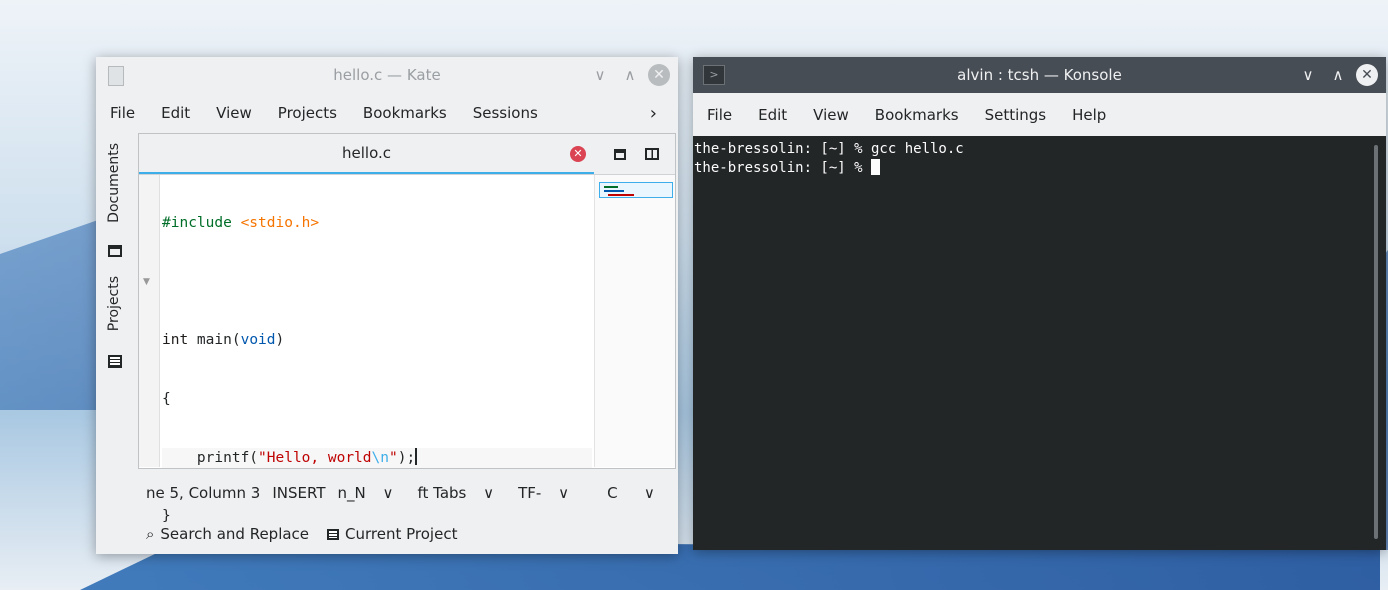 This screenshot has height=590, width=1388. What do you see at coordinates (115, 251) in the screenshot?
I see `documents-icon` at bounding box center [115, 251].